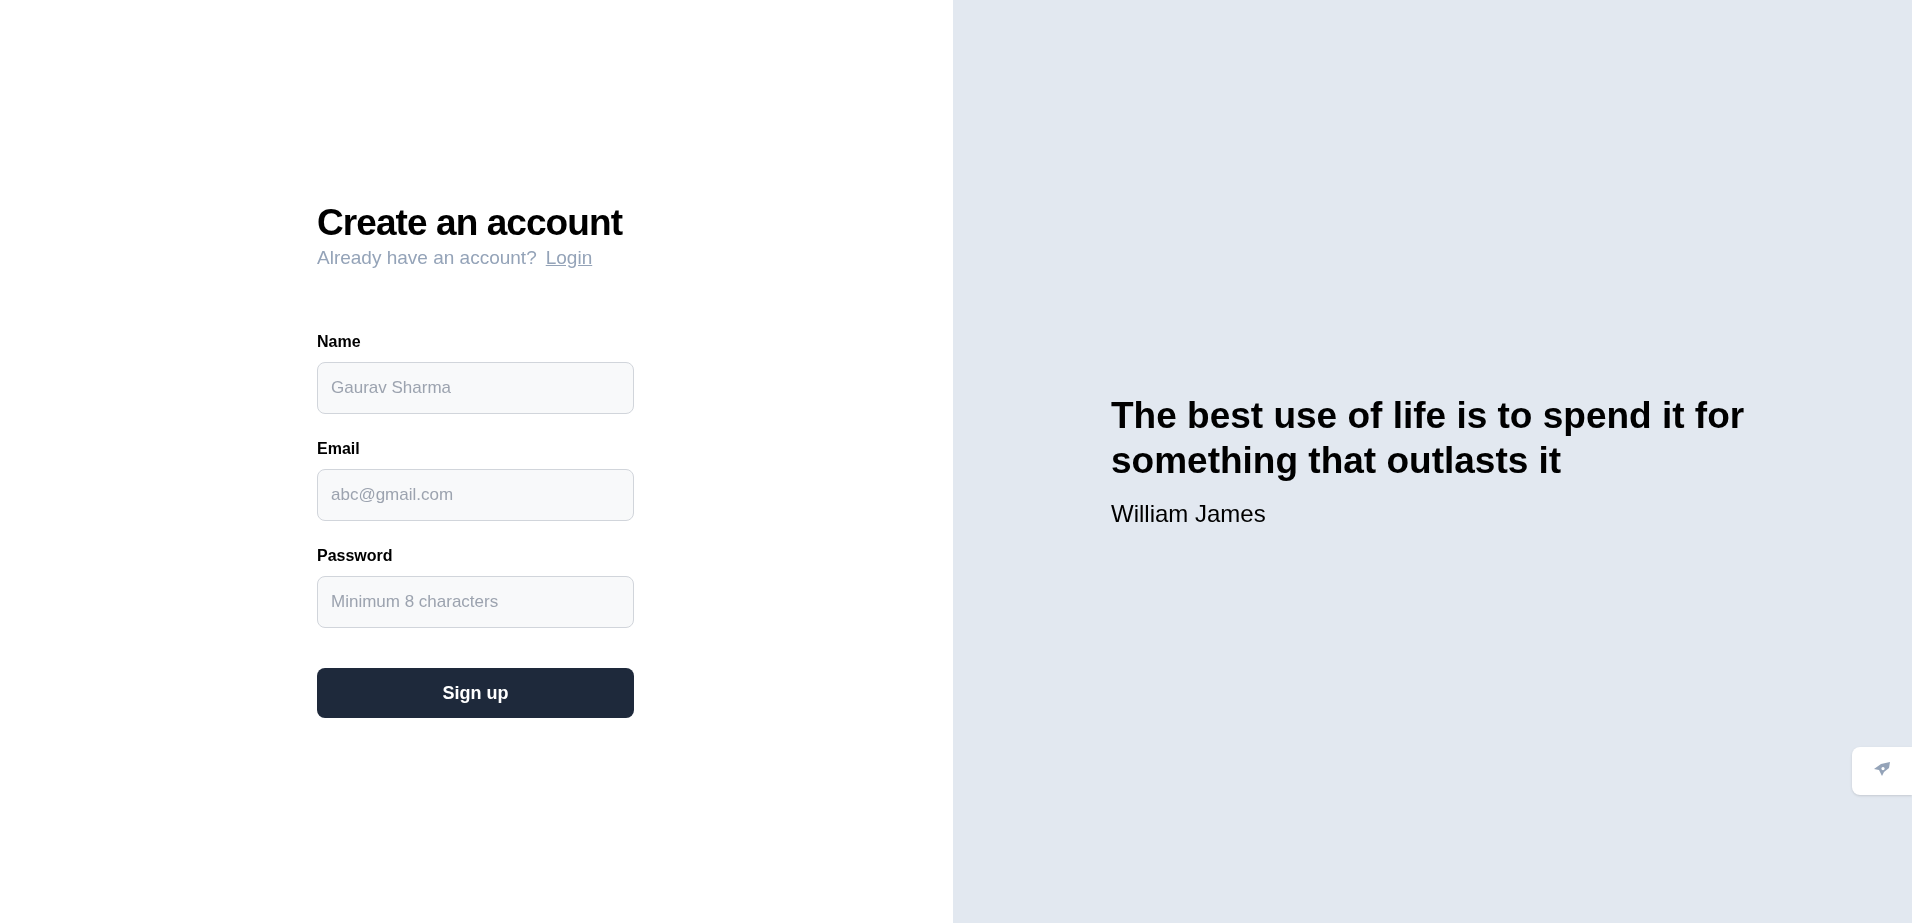 The width and height of the screenshot is (1912, 923). I want to click on page-title: Create an account, so click(470, 223).